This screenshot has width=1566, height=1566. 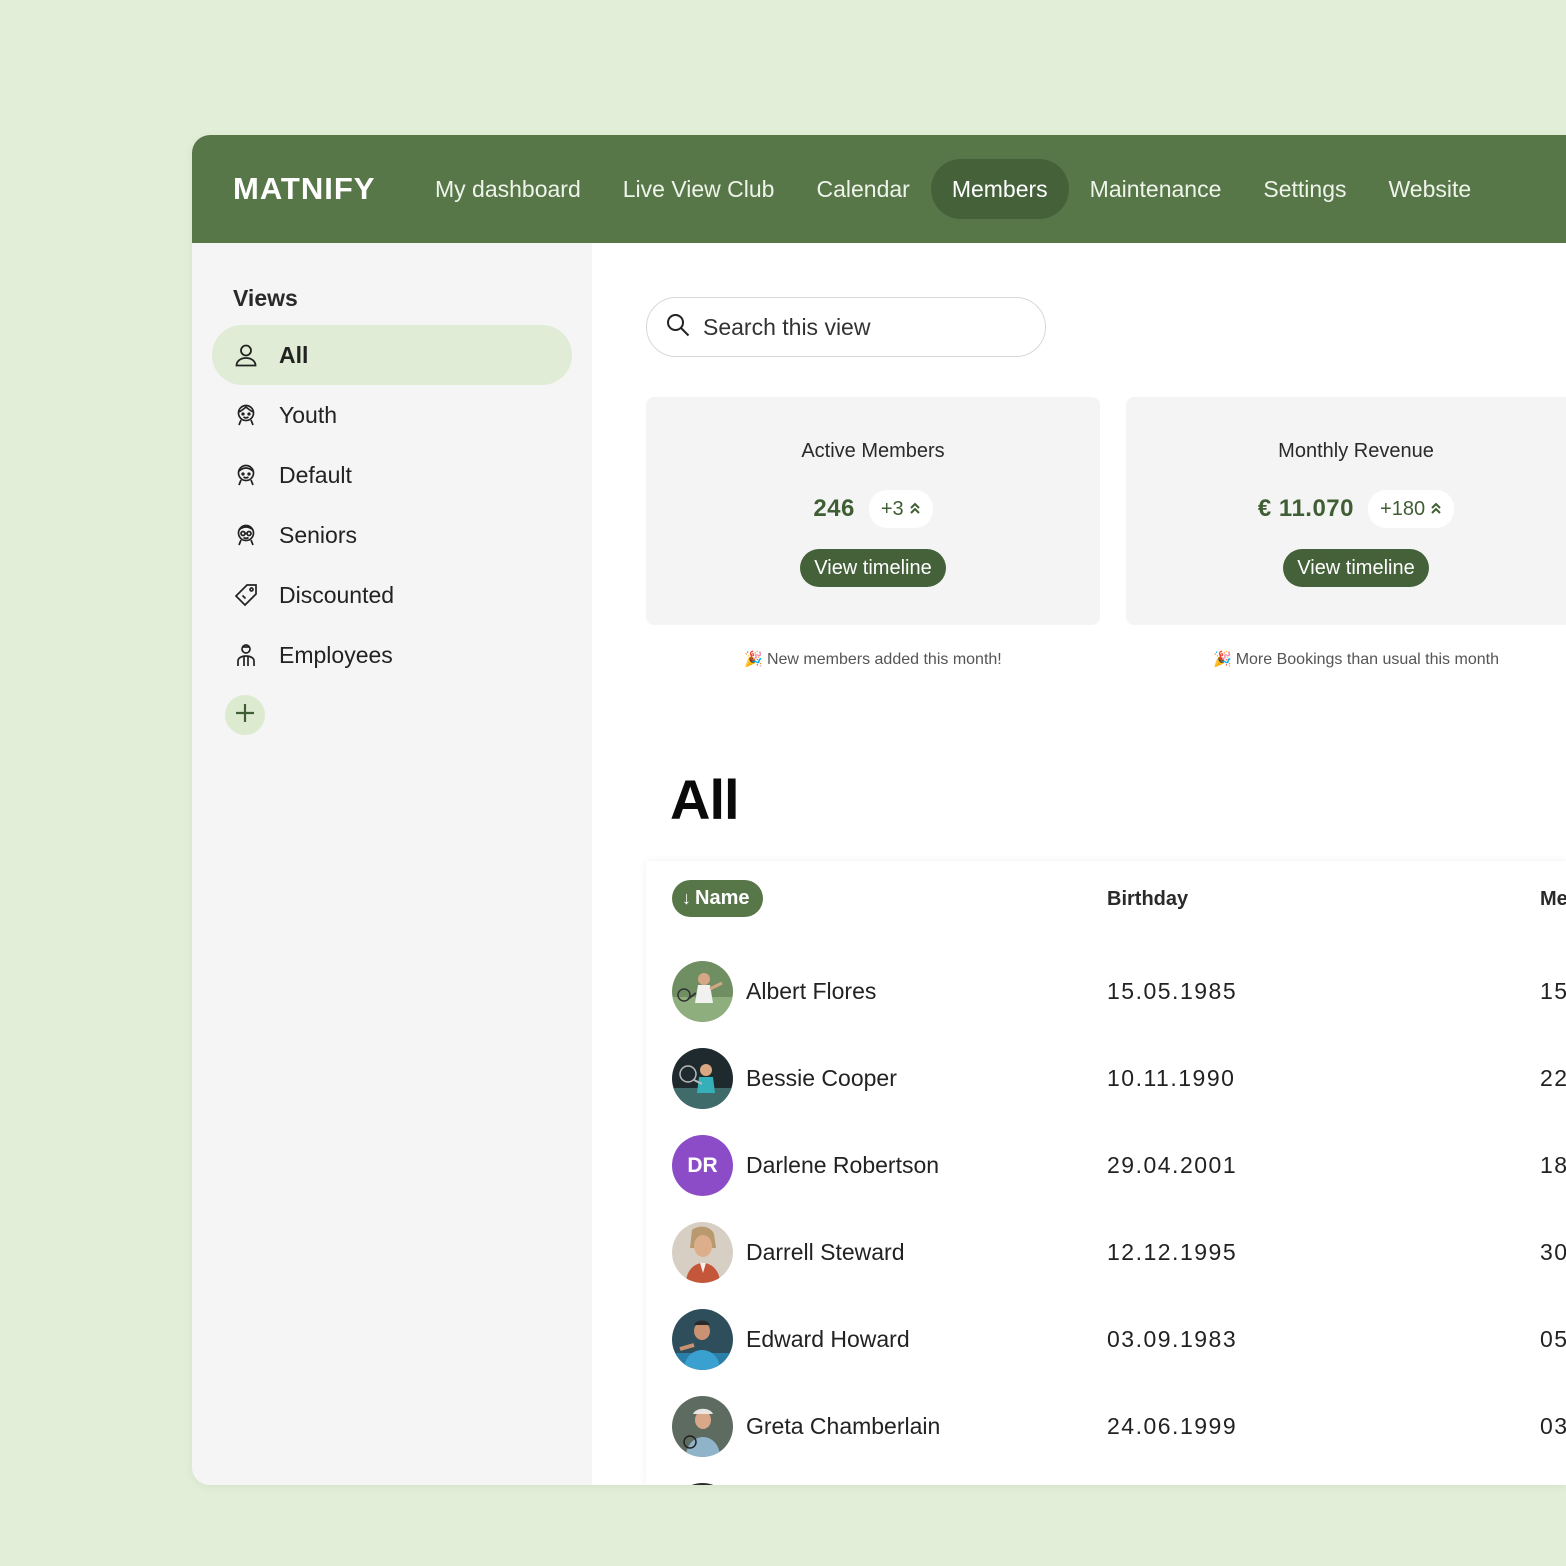 I want to click on member-extra: 18, so click(x=1553, y=1165).